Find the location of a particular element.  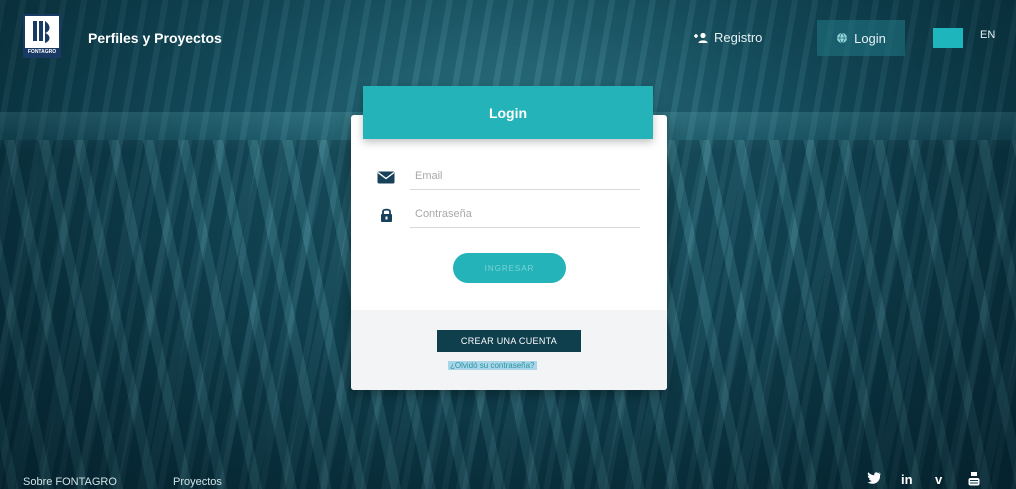

email-field is located at coordinates (507, 177).